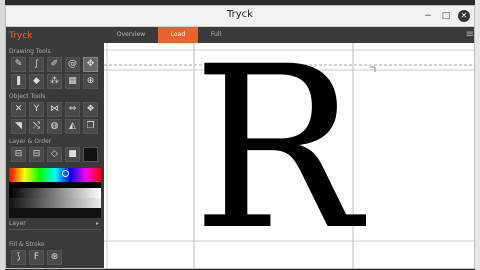 The height and width of the screenshot is (270, 480). I want to click on group-icon: ◇, so click(54, 154).